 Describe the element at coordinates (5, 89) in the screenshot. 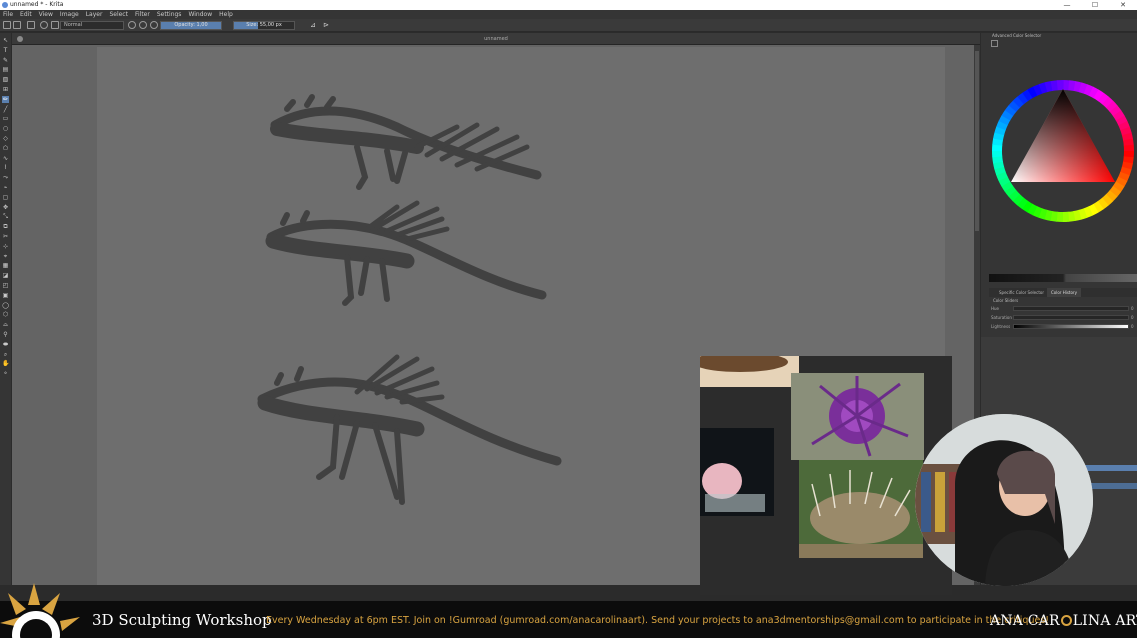

I see `assistant-tool-icon: ⊞` at that location.